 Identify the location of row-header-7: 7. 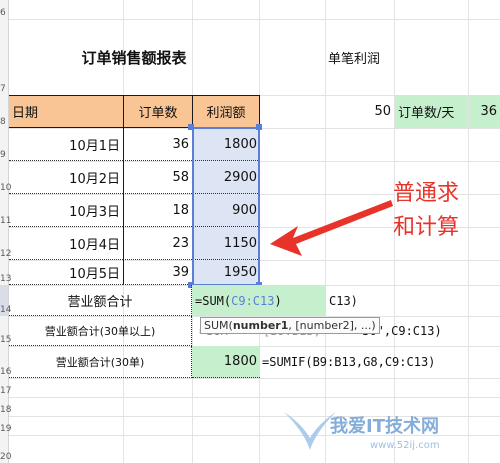
(4, 57).